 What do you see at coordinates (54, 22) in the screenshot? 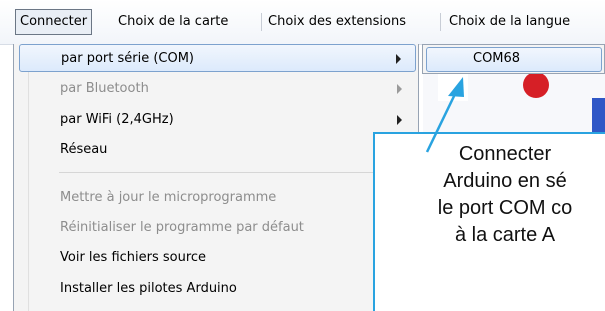
I see `menu-connecter: Connecter` at bounding box center [54, 22].